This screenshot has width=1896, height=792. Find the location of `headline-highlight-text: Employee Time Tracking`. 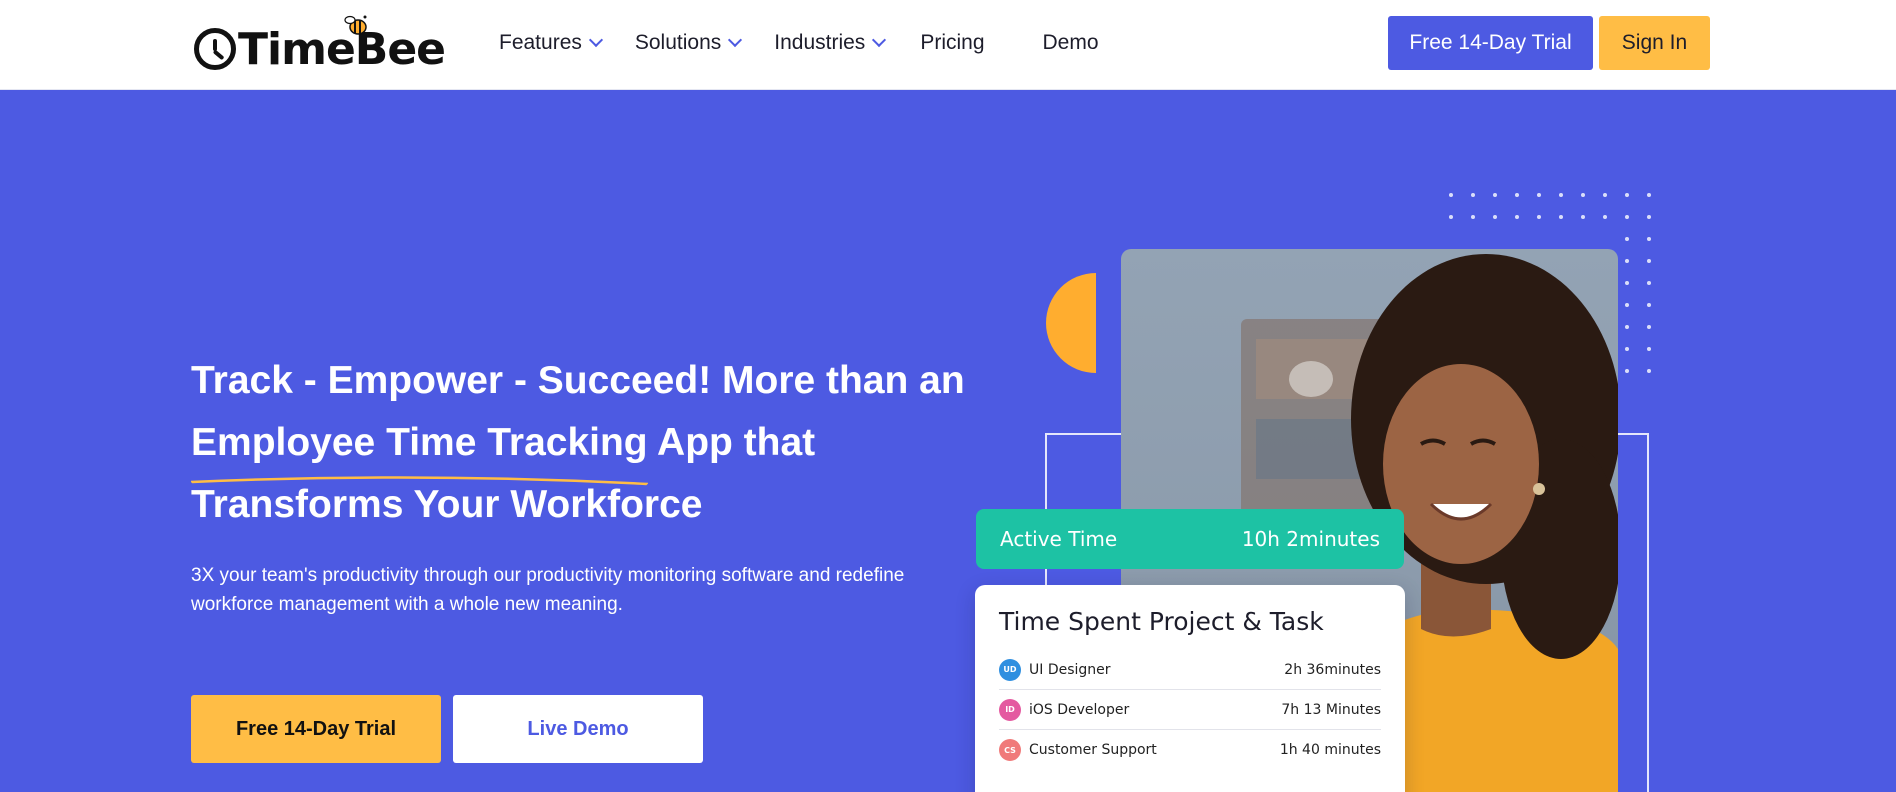

headline-highlight-text: Employee Time Tracking is located at coordinates (419, 442).